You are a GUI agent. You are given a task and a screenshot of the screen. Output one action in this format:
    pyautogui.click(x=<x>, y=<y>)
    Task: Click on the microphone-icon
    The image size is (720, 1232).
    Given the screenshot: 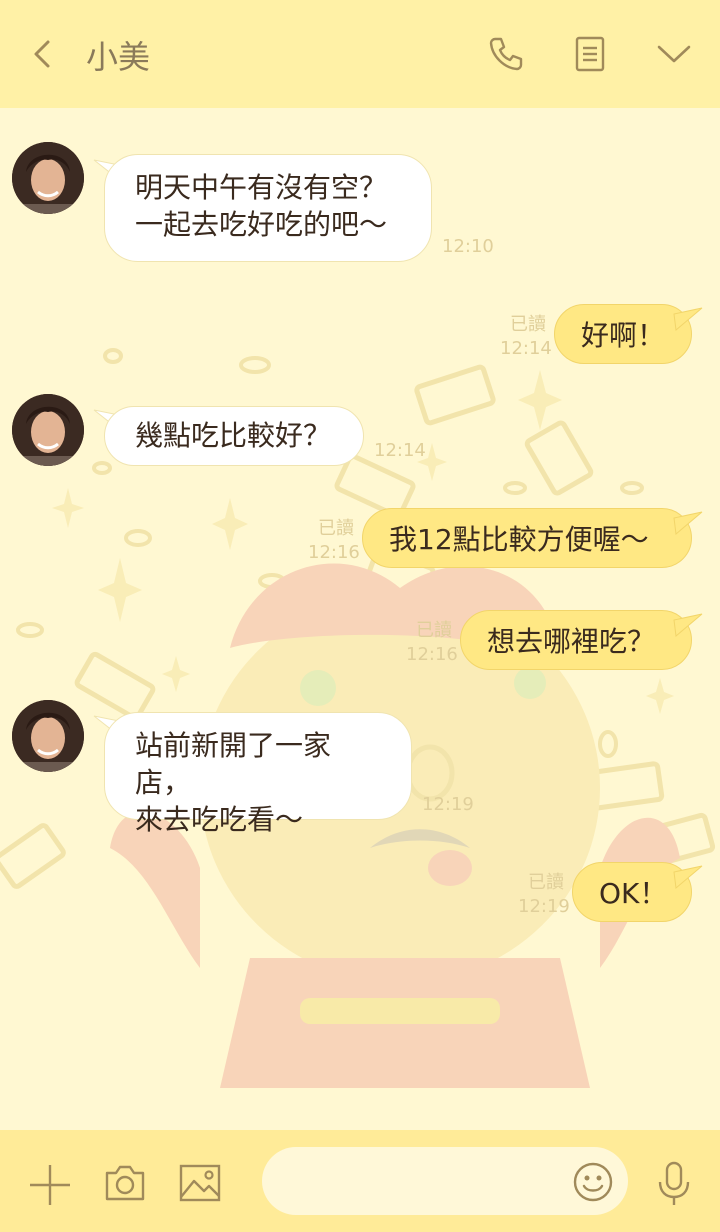 What is the action you would take?
    pyautogui.click(x=674, y=1184)
    